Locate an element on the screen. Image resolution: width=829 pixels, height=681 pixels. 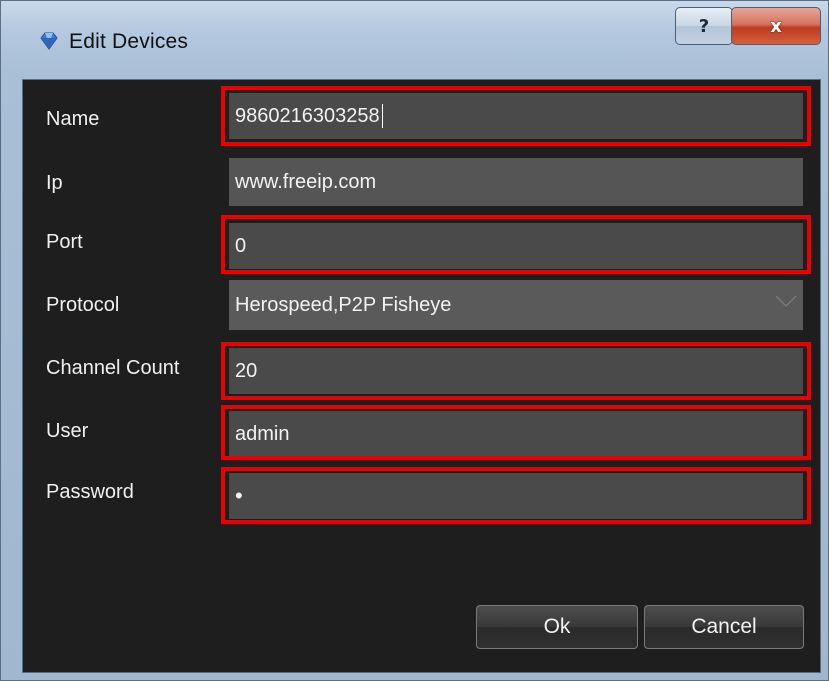
cancel-button: Cancel is located at coordinates (724, 627).